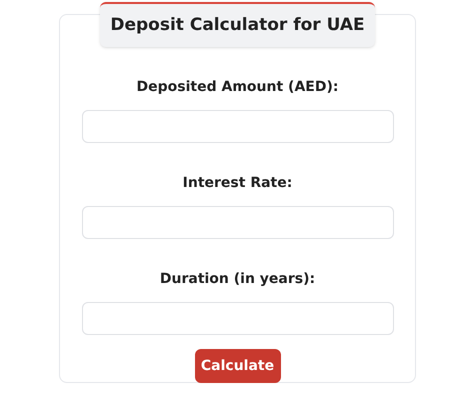 The width and height of the screenshot is (475, 400). Describe the element at coordinates (238, 279) in the screenshot. I see `field-label: Duration (in years):` at that location.